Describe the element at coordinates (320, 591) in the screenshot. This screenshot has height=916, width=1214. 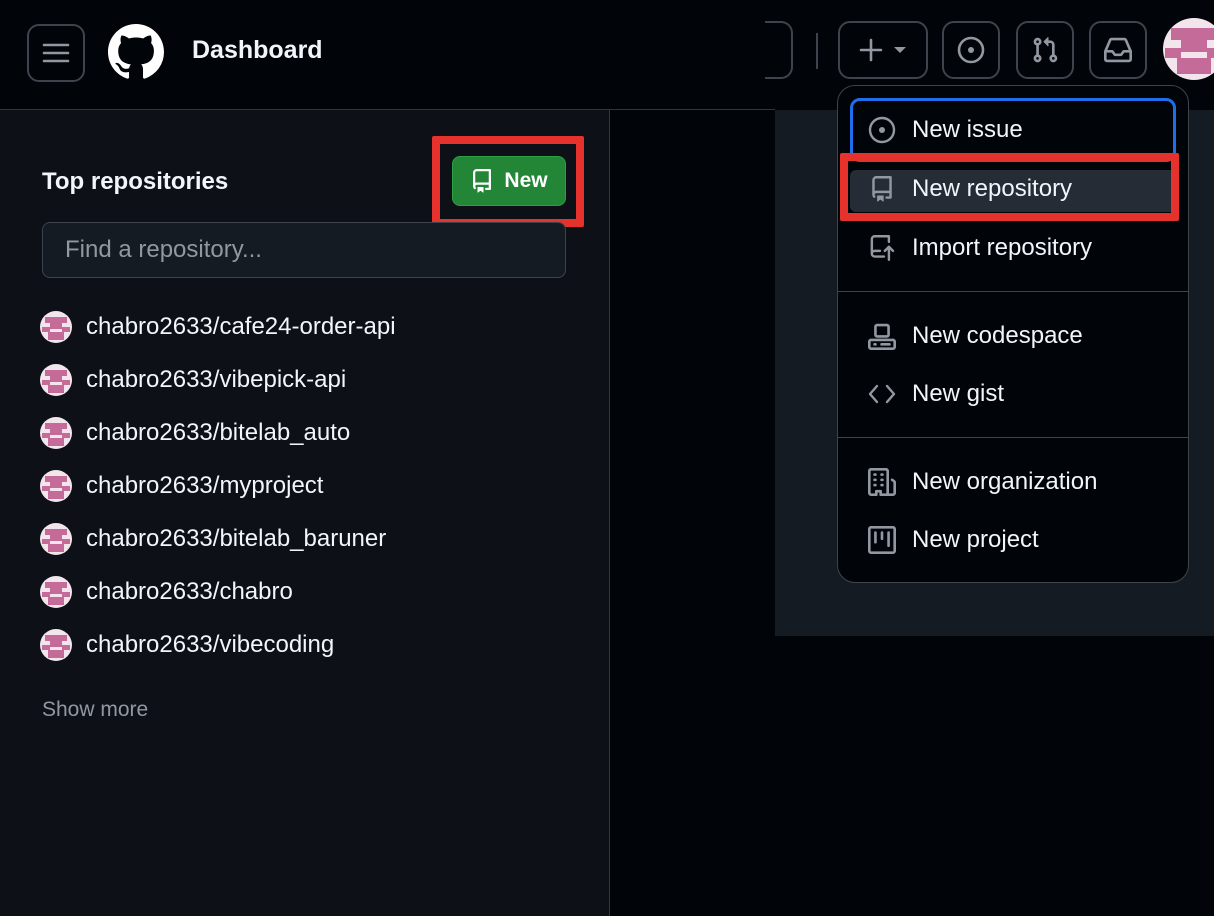
I see `repository-list-item: chabro2633/chabro` at that location.